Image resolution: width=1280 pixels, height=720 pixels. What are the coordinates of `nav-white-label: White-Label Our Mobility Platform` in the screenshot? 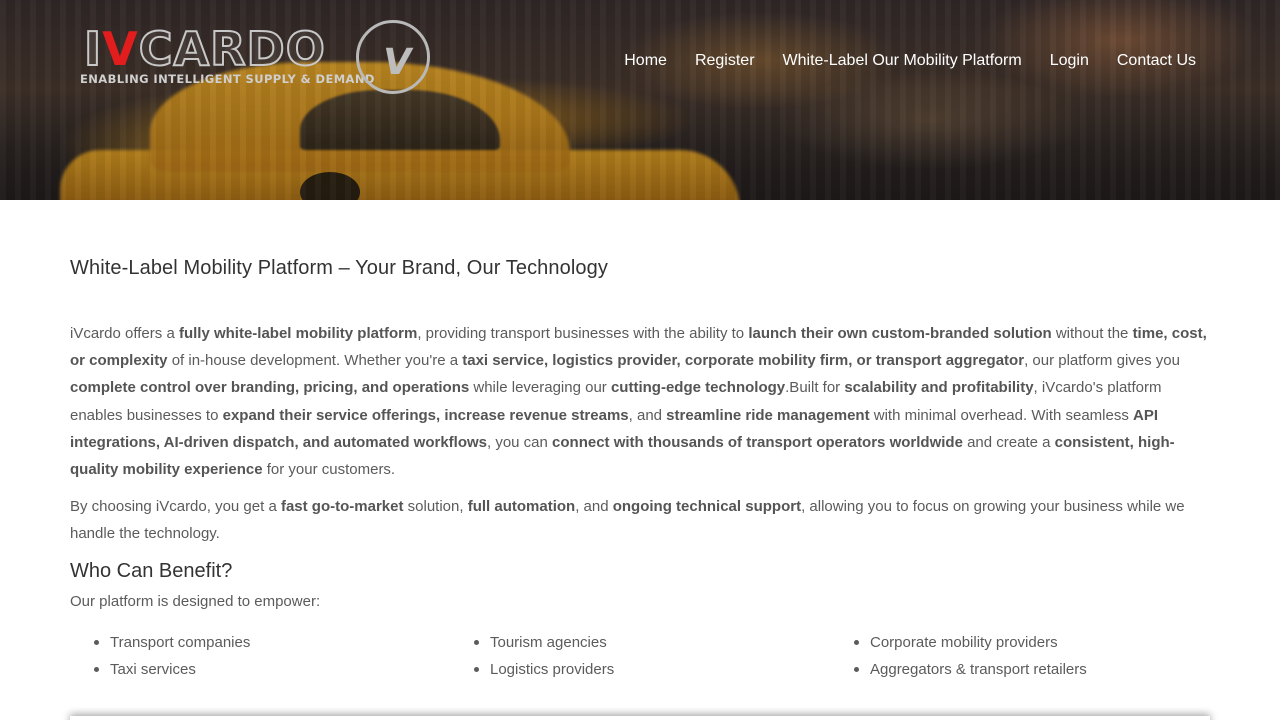 It's located at (902, 61).